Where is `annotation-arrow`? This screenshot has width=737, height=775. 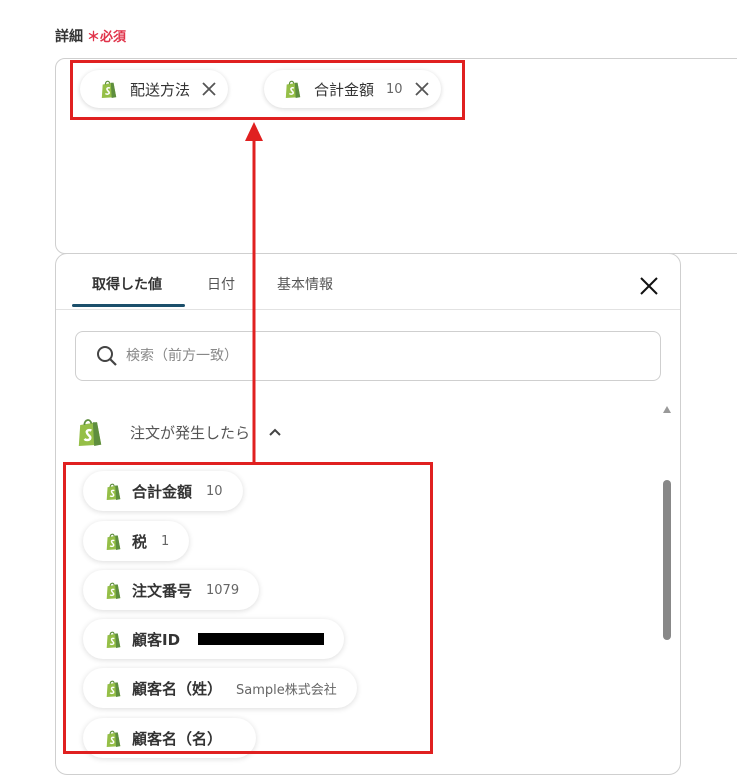
annotation-arrow is located at coordinates (254, 292).